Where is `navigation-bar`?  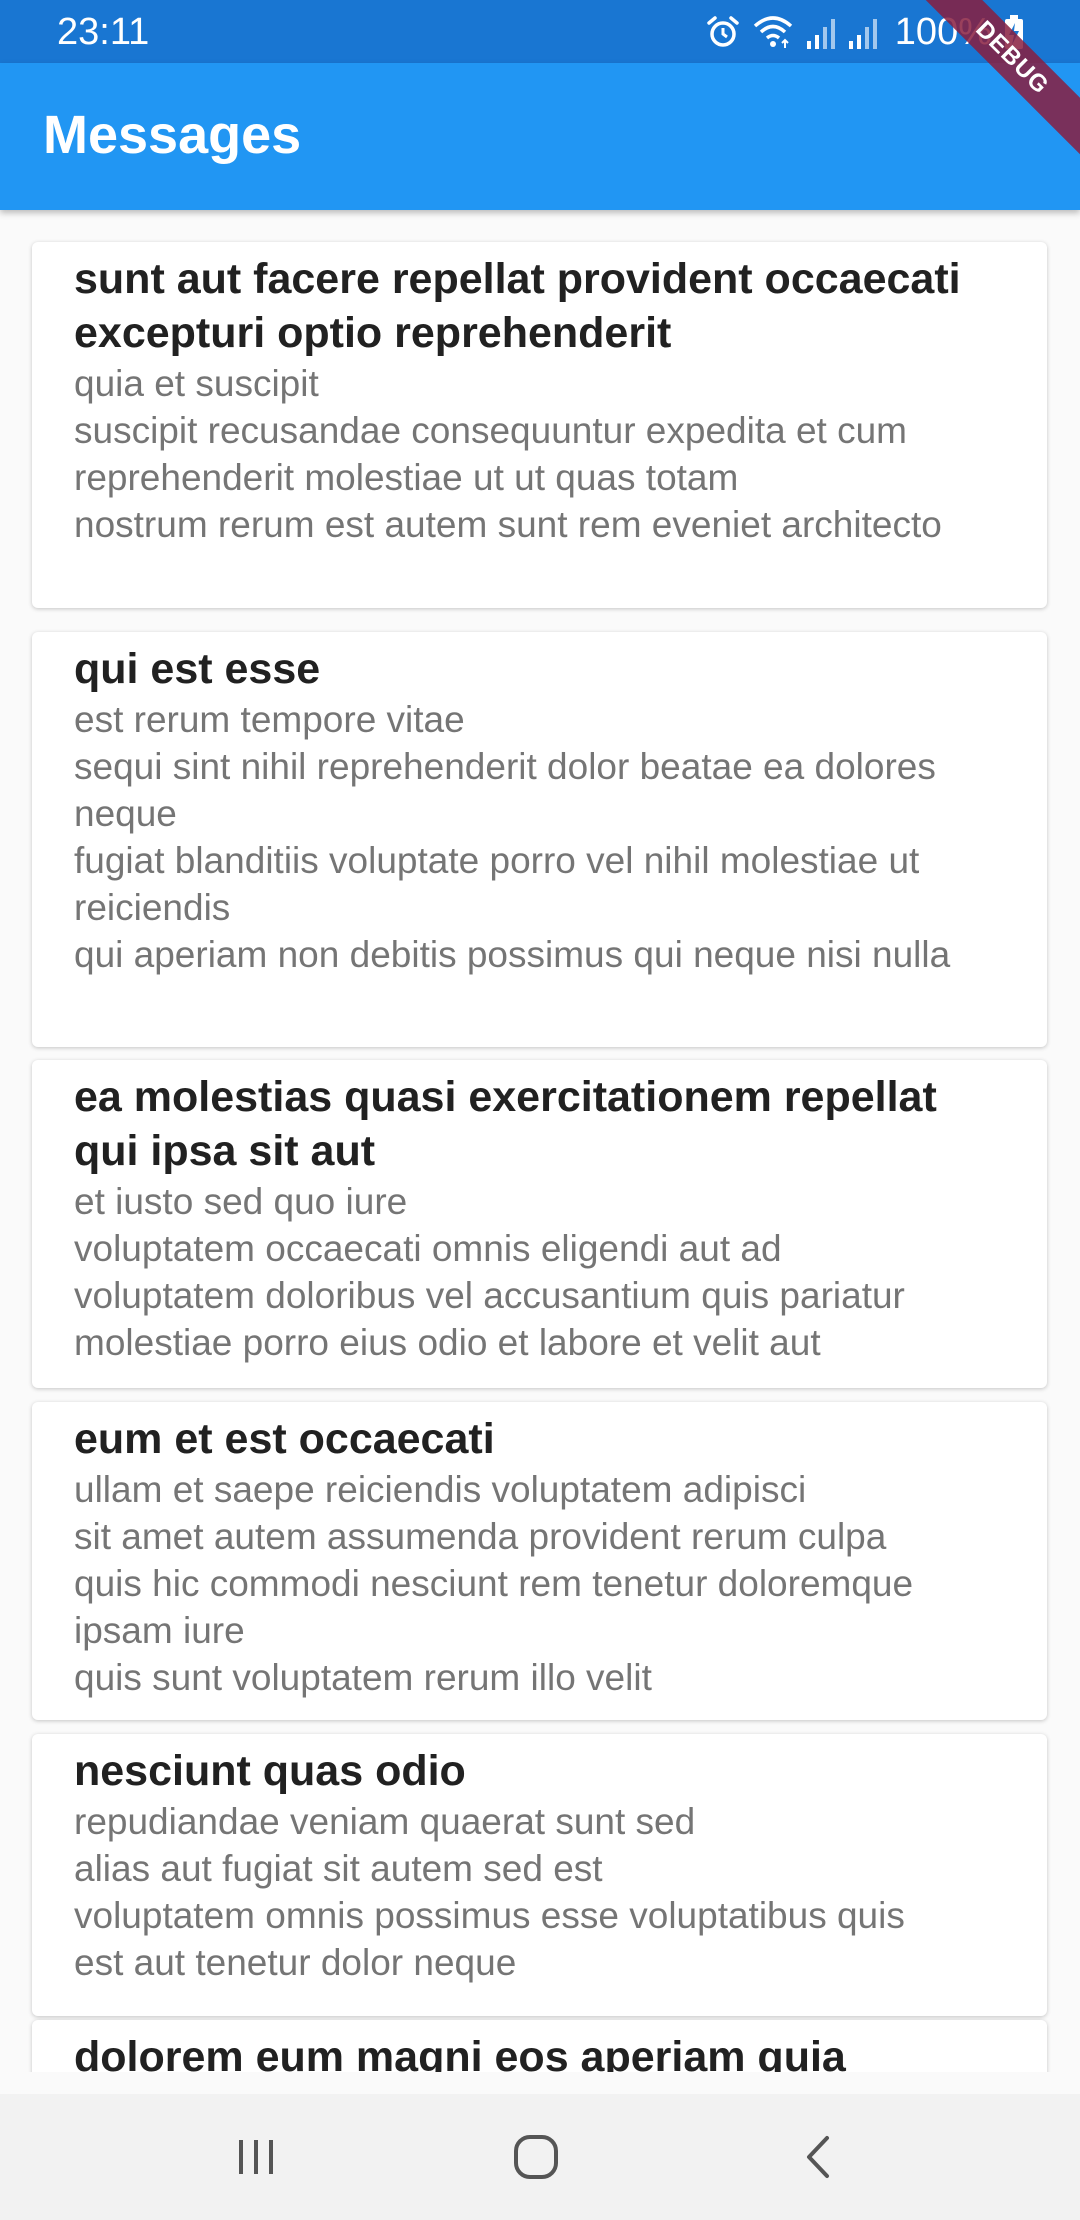 navigation-bar is located at coordinates (540, 2157).